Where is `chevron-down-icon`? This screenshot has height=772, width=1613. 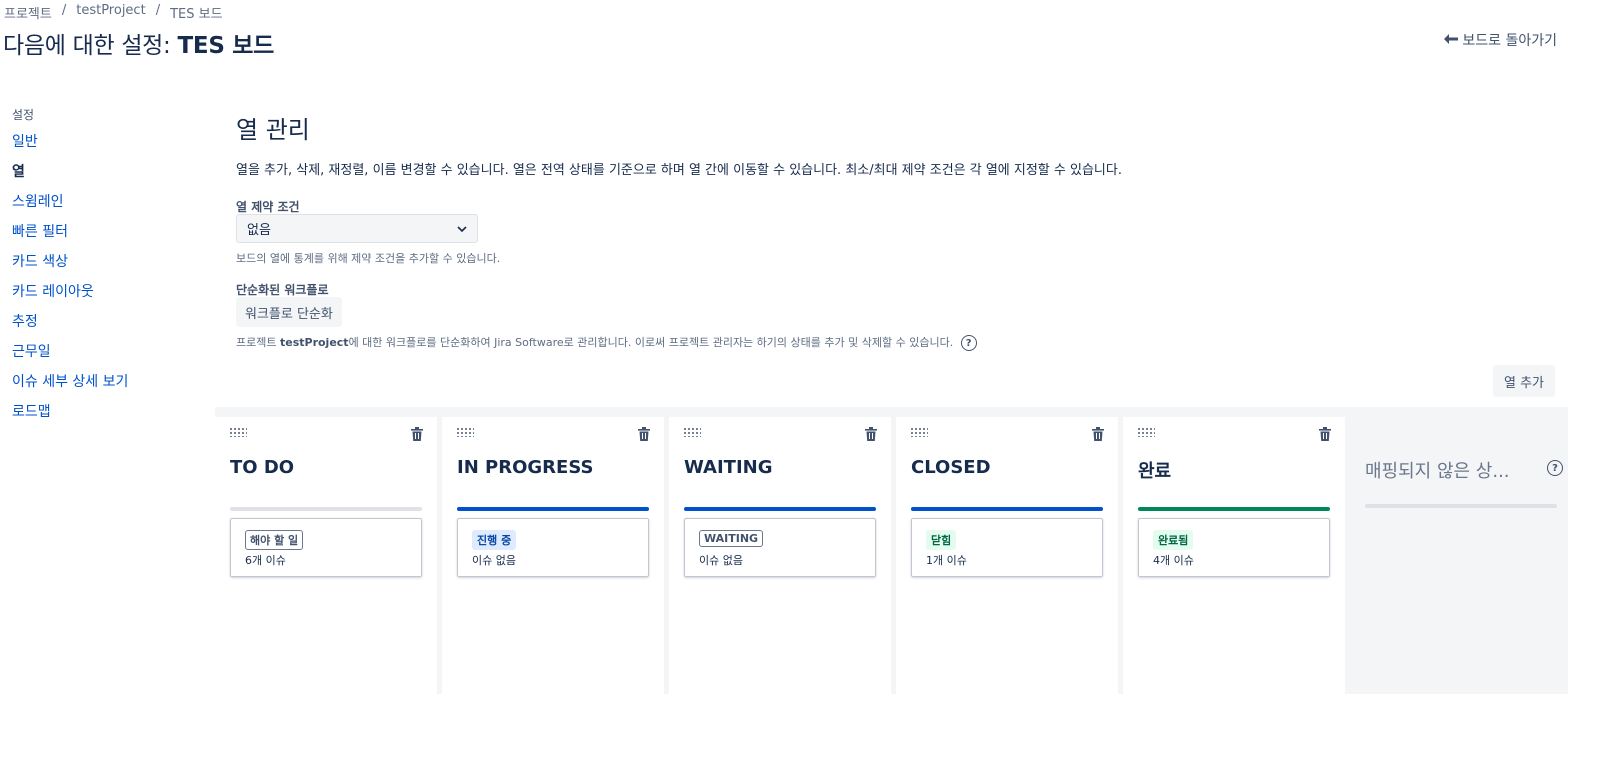
chevron-down-icon is located at coordinates (462, 228).